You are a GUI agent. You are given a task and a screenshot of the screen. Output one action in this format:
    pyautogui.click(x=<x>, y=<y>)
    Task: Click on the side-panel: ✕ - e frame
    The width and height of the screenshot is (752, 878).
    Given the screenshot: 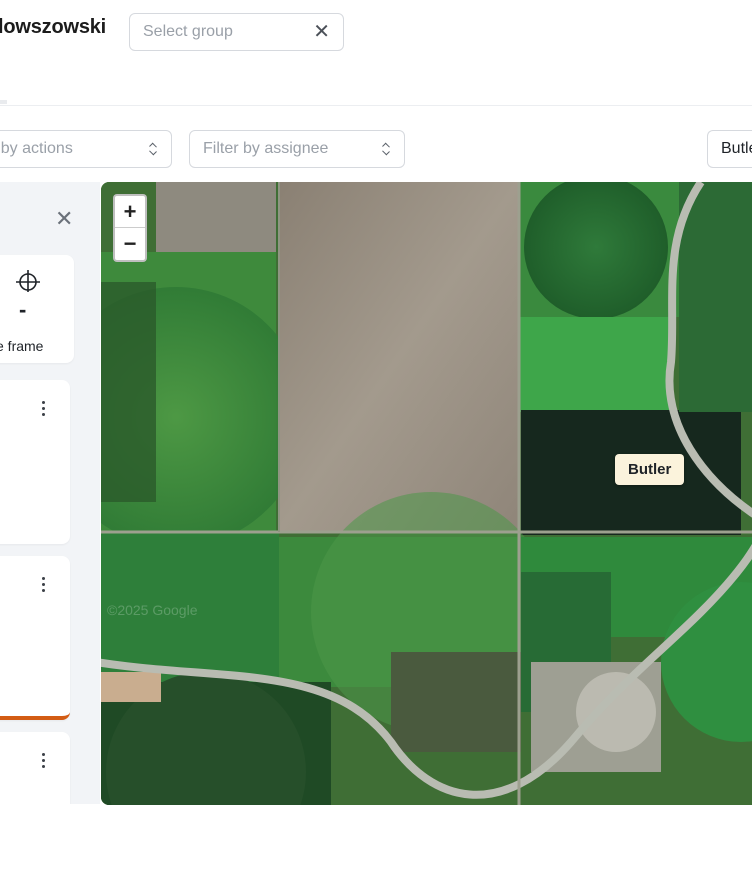 What is the action you would take?
    pyautogui.click(x=50, y=493)
    